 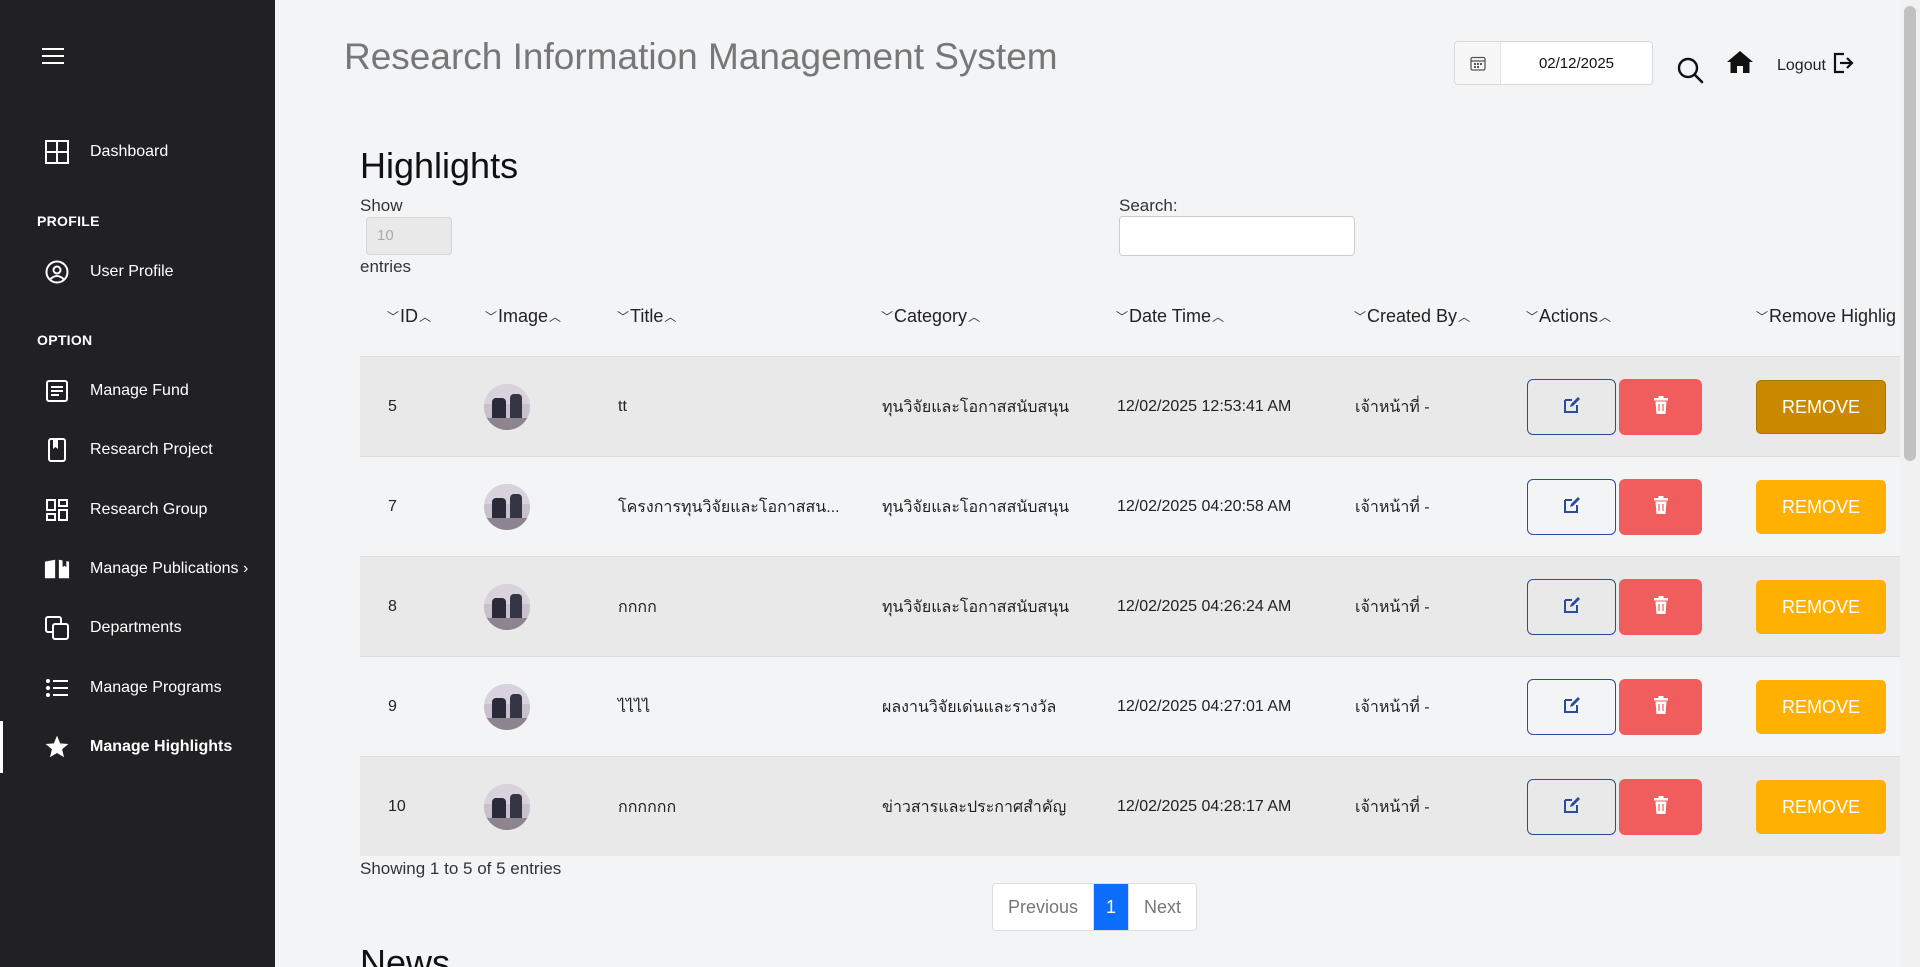 I want to click on grid-icon, so click(x=57, y=152).